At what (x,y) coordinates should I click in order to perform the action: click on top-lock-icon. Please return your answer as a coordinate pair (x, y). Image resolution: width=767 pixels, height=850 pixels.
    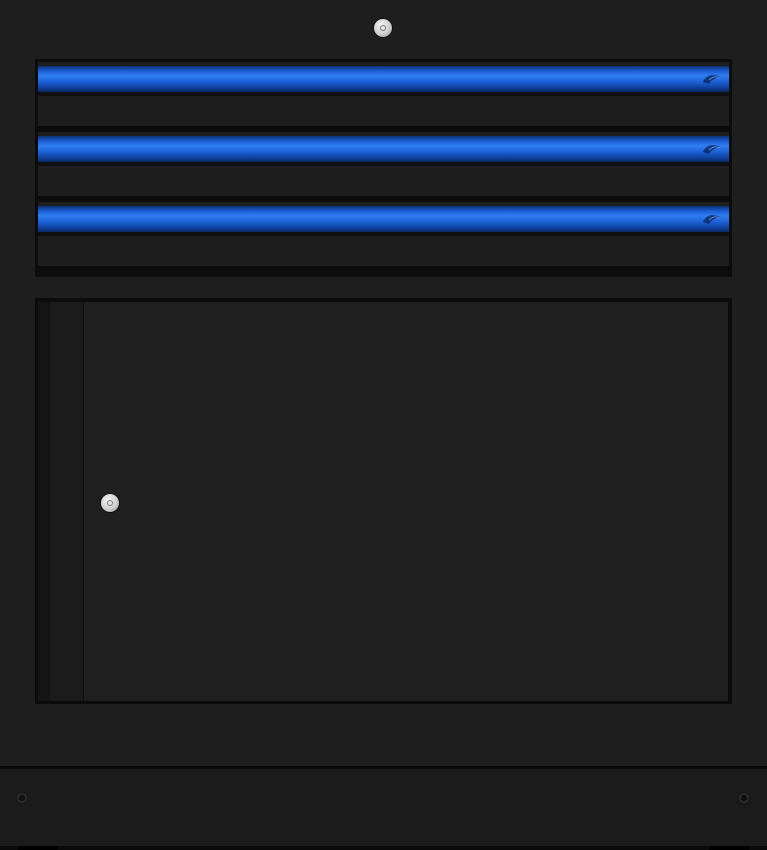
    Looking at the image, I should click on (383, 28).